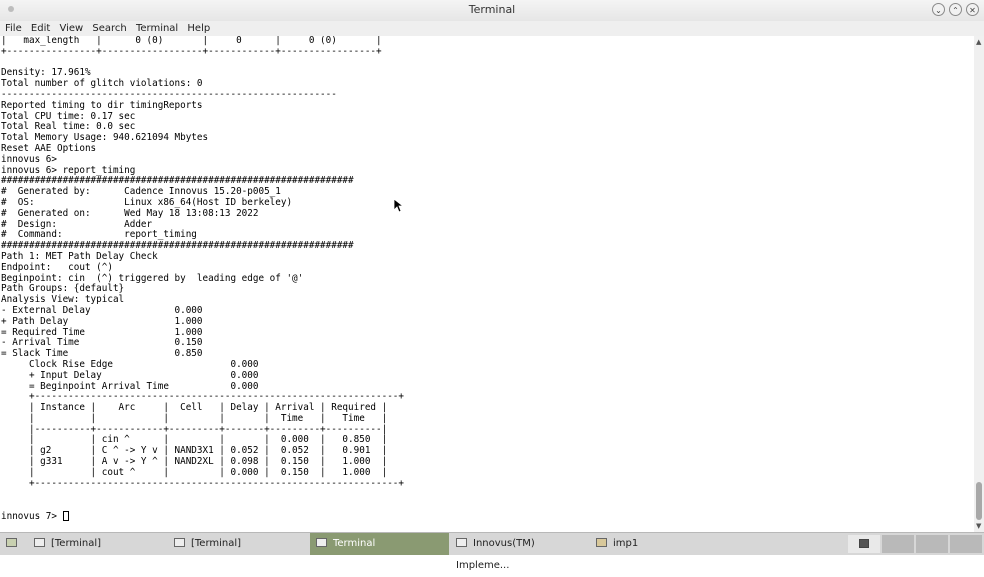 Image resolution: width=984 pixels, height=577 pixels. I want to click on taskbar-item: imp1, so click(656, 544).